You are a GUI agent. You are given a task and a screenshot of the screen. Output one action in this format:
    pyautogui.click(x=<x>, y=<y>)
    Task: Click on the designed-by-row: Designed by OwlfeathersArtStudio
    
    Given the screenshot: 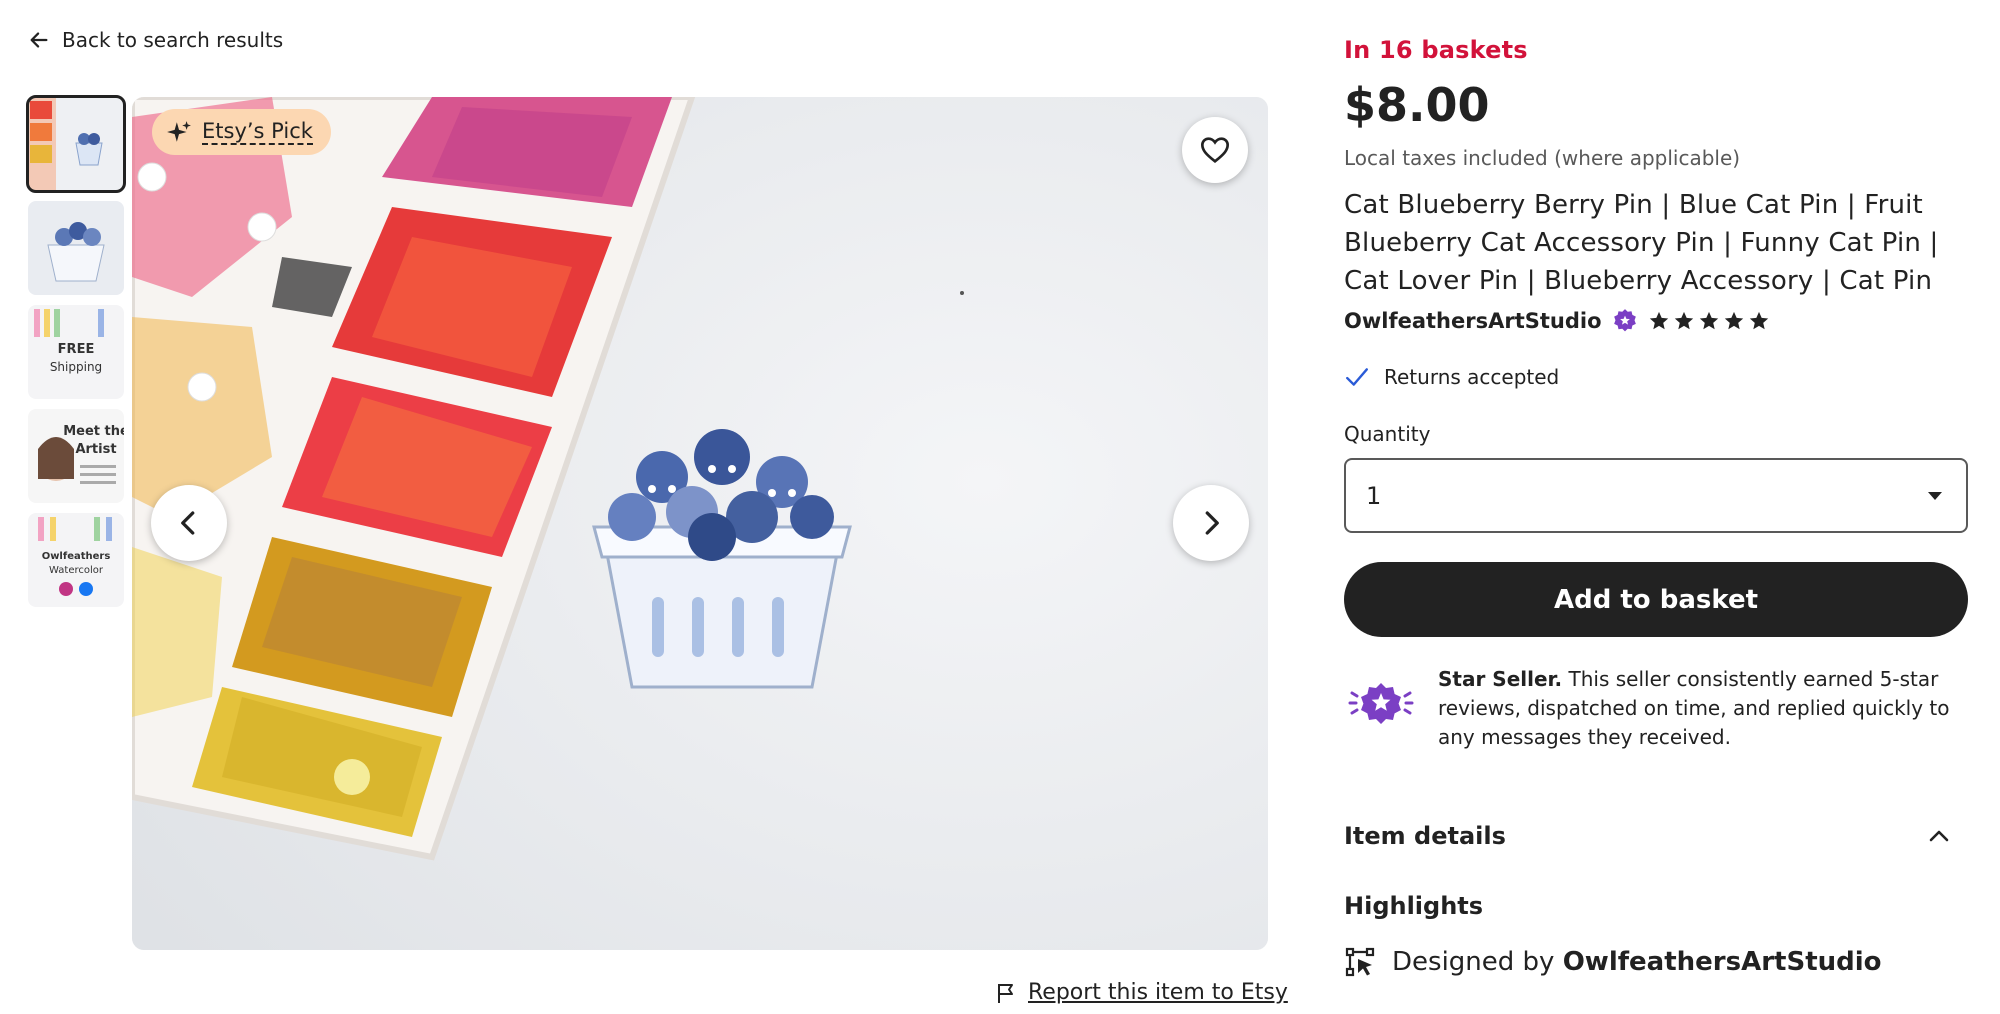 What is the action you would take?
    pyautogui.click(x=1656, y=962)
    